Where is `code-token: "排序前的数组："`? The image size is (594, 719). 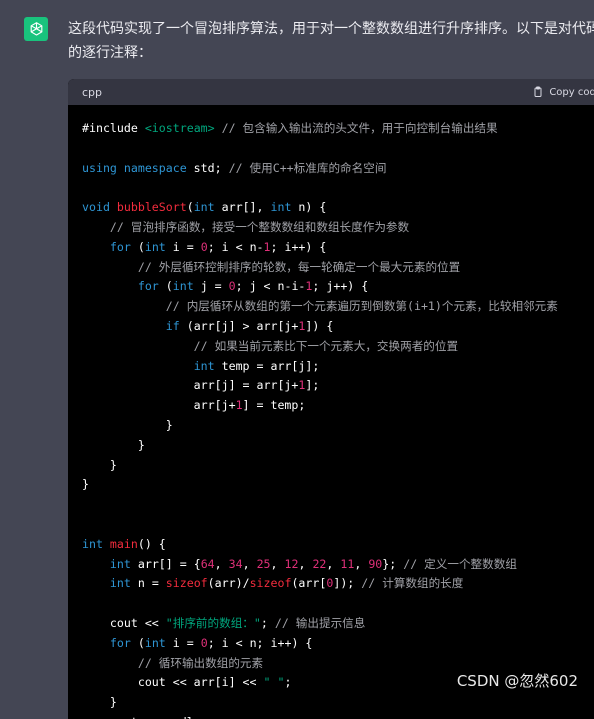 code-token: "排序前的数组：" is located at coordinates (213, 622).